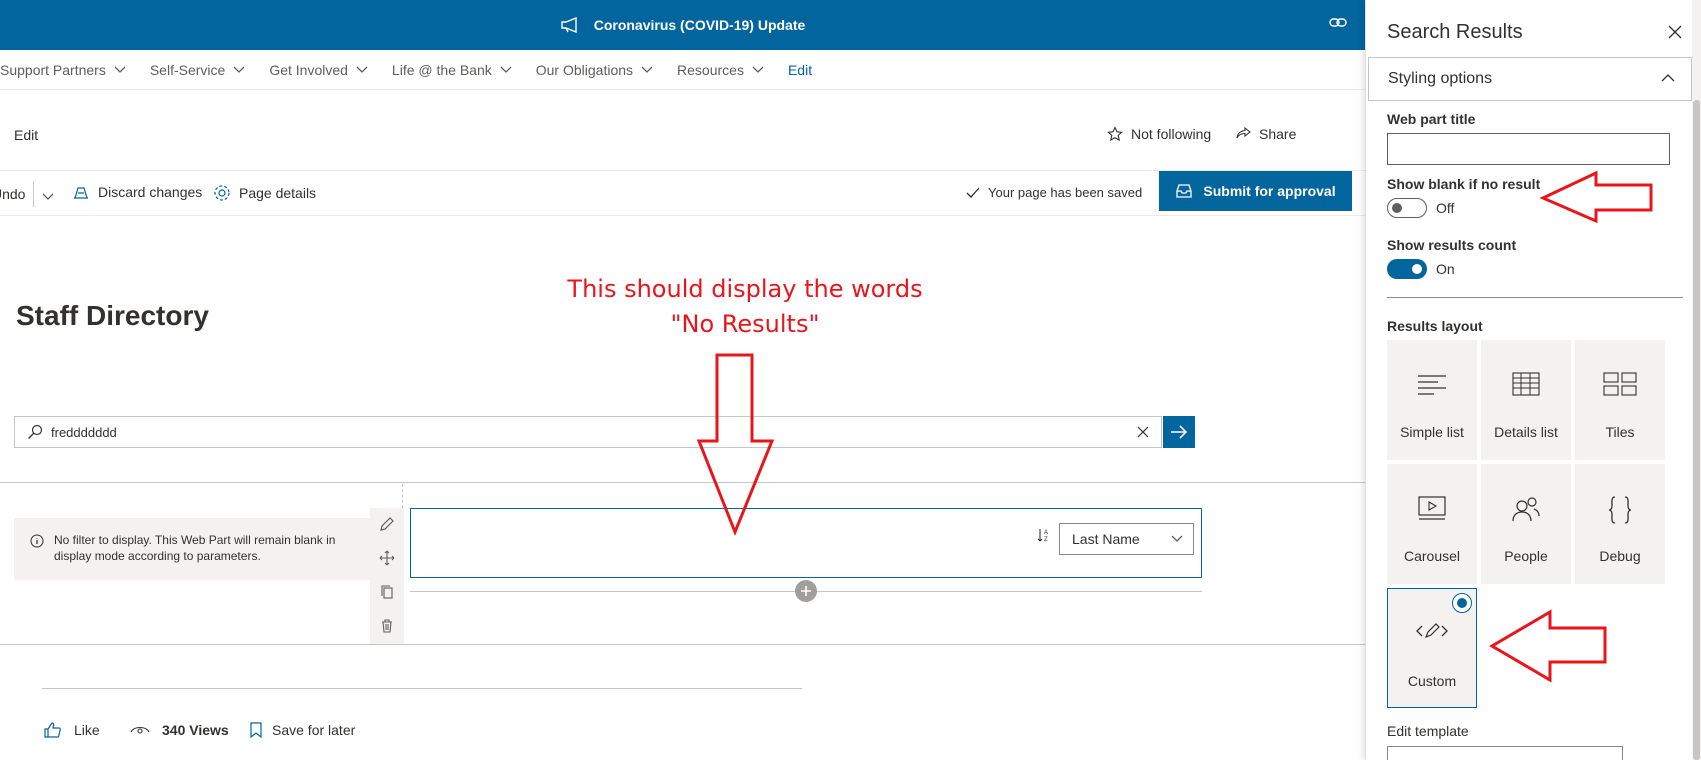 This screenshot has width=1701, height=760. What do you see at coordinates (87, 730) in the screenshot?
I see `like-label: Like` at bounding box center [87, 730].